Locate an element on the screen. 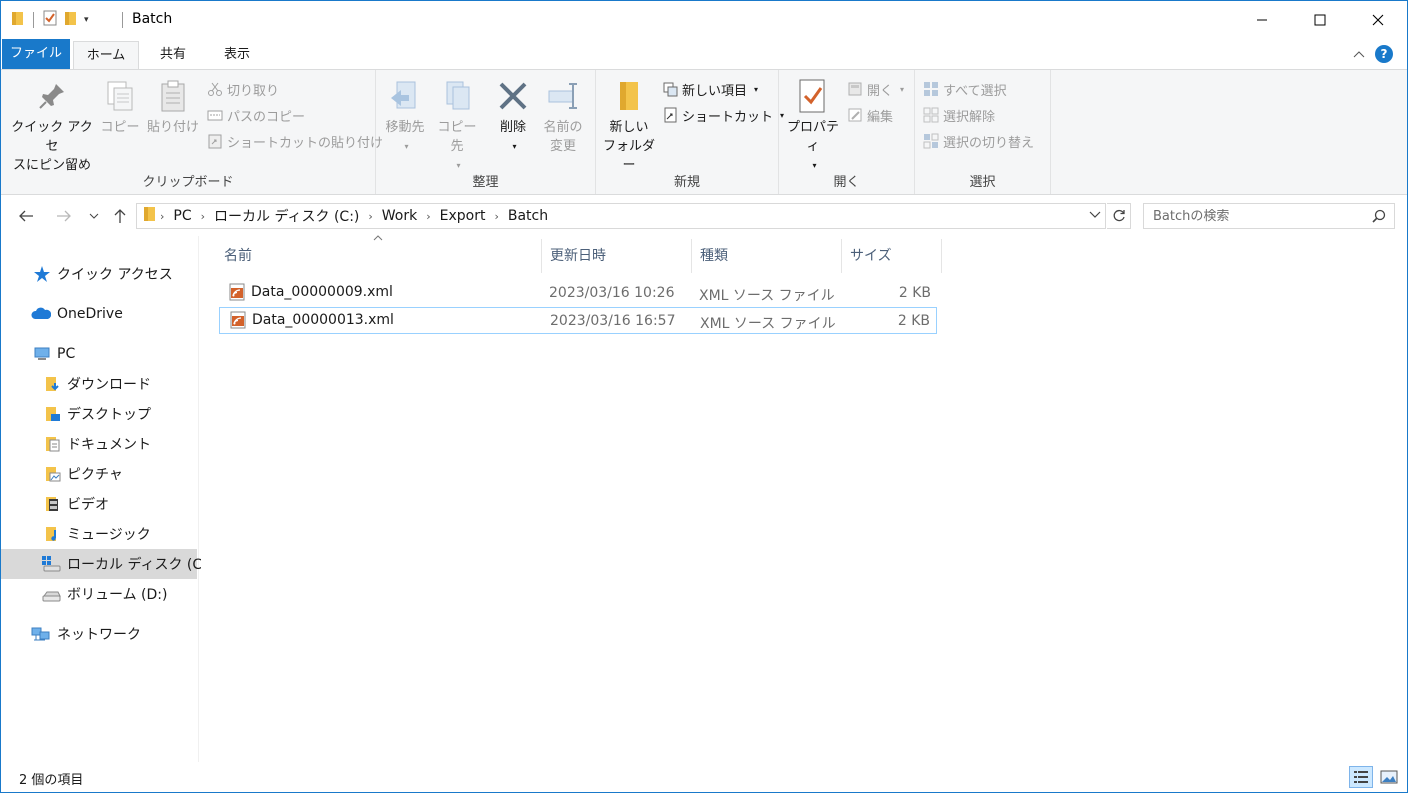 This screenshot has width=1408, height=793. select-none-icon is located at coordinates (931, 115).